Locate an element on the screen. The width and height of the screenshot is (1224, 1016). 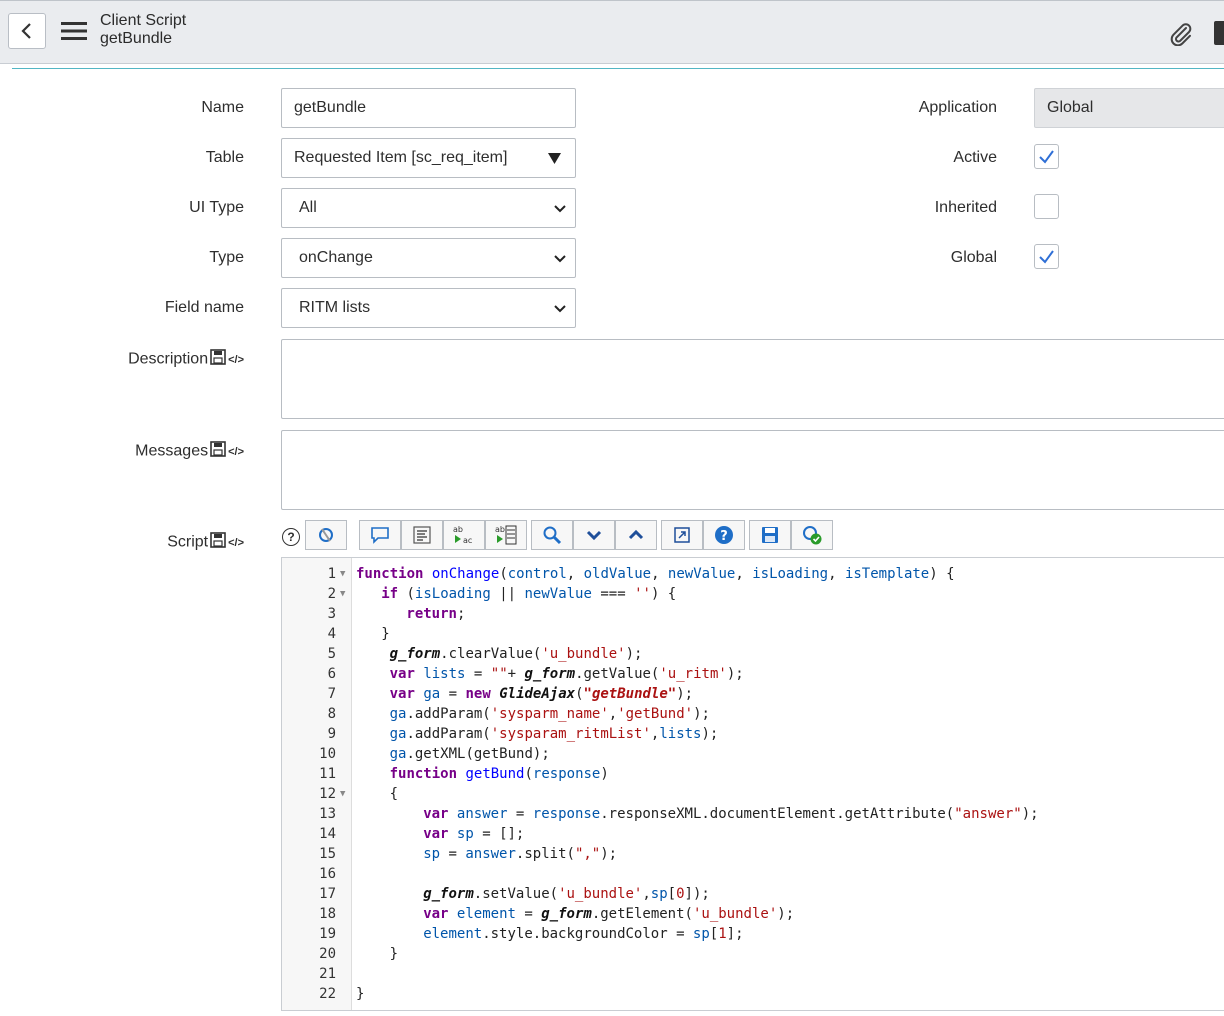
code-text: ga.addParam('sysparm_name','getBund'); is located at coordinates (549, 714).